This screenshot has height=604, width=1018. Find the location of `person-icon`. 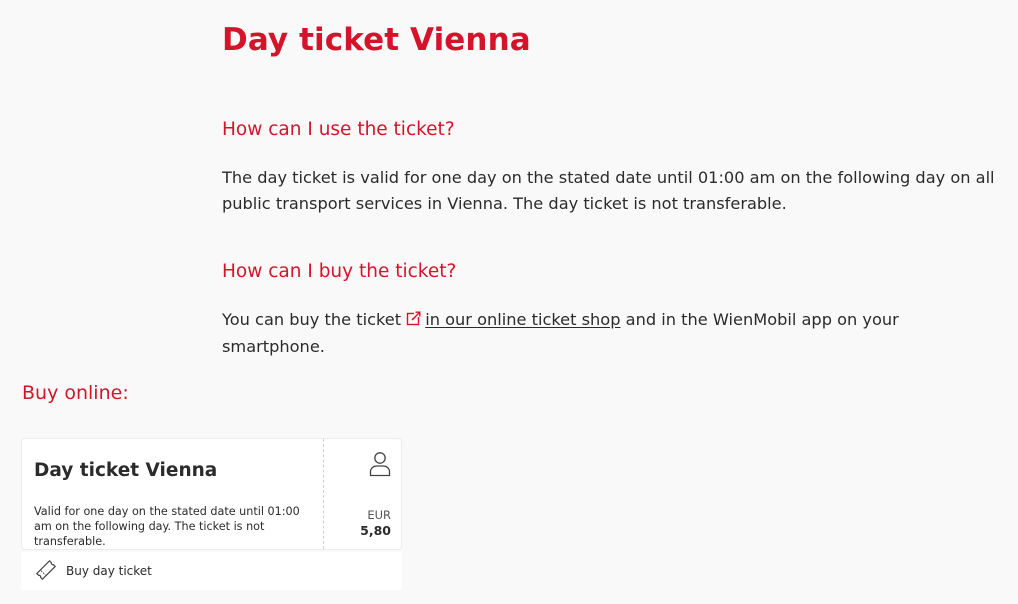

person-icon is located at coordinates (380, 466).